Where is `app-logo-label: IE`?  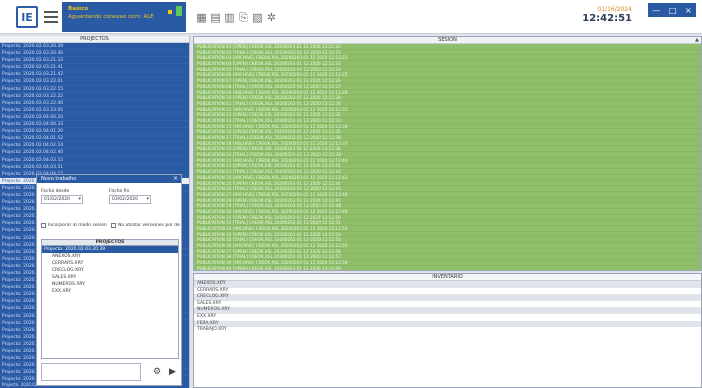
app-logo-label: IE is located at coordinates (27, 17).